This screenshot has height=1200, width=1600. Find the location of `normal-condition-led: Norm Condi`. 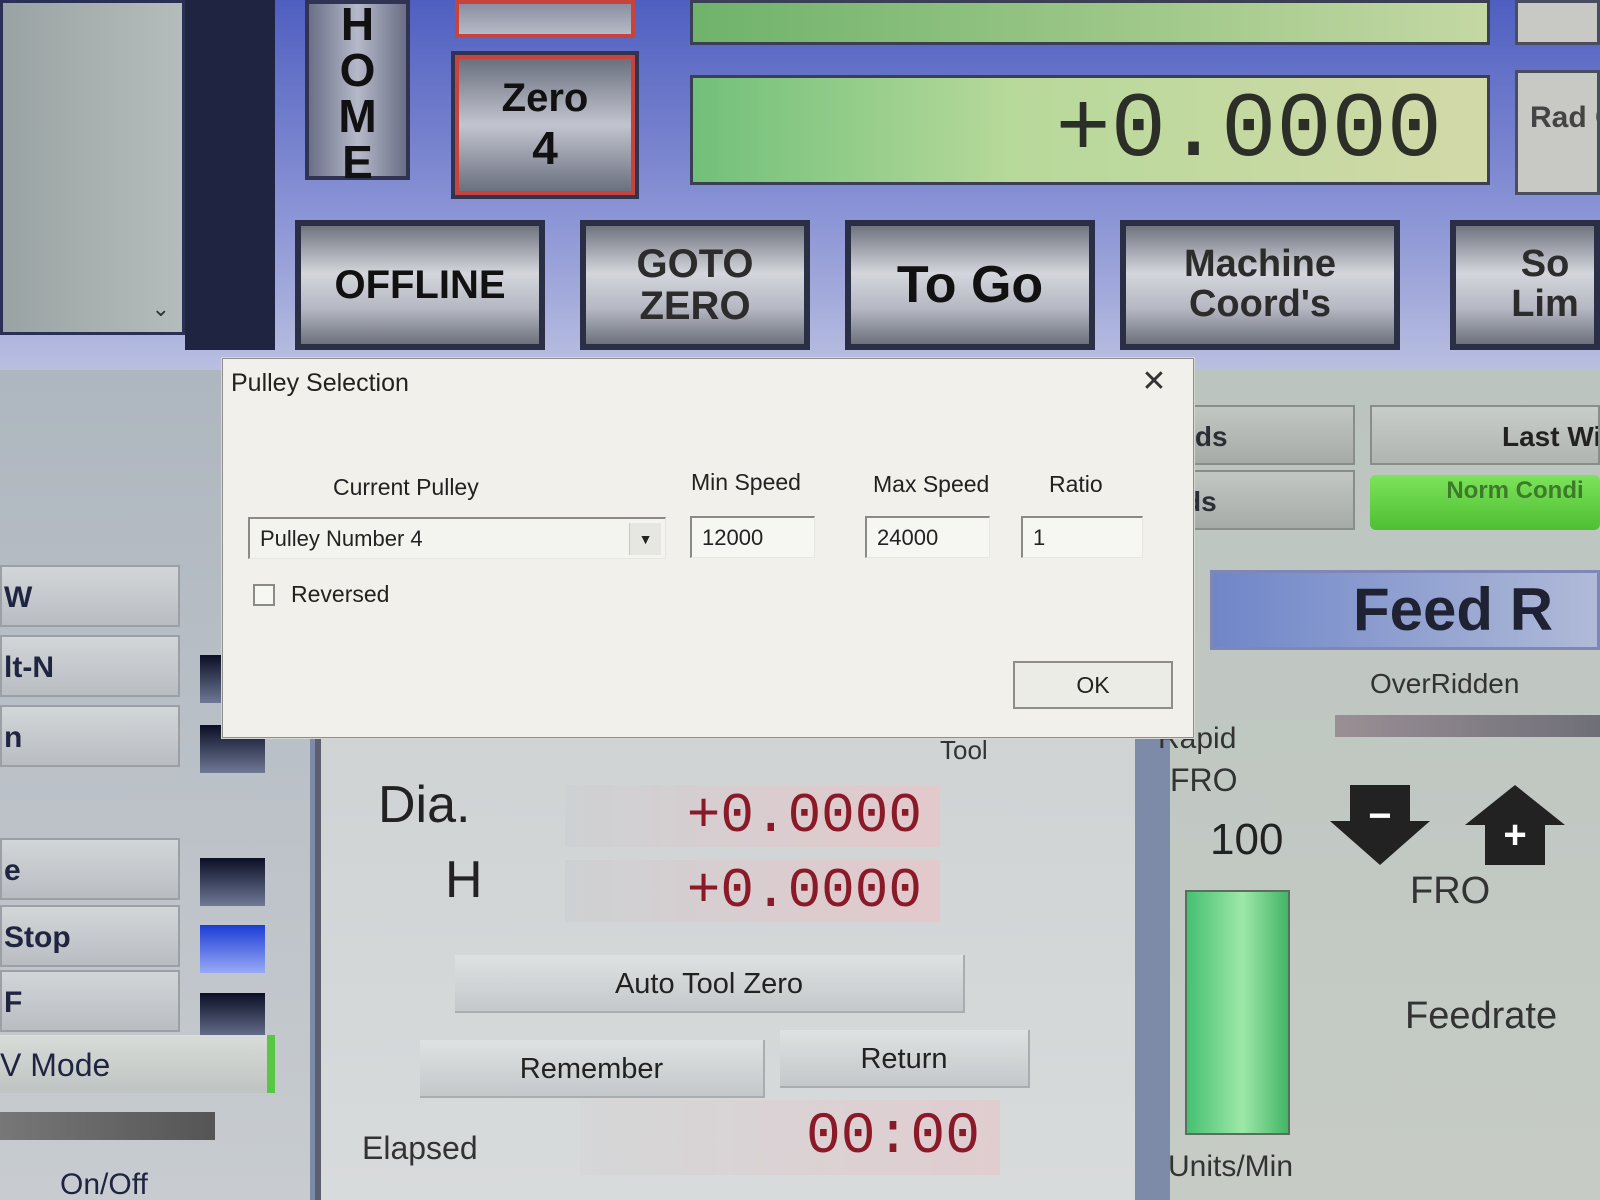

normal-condition-led: Norm Condi is located at coordinates (1485, 502).